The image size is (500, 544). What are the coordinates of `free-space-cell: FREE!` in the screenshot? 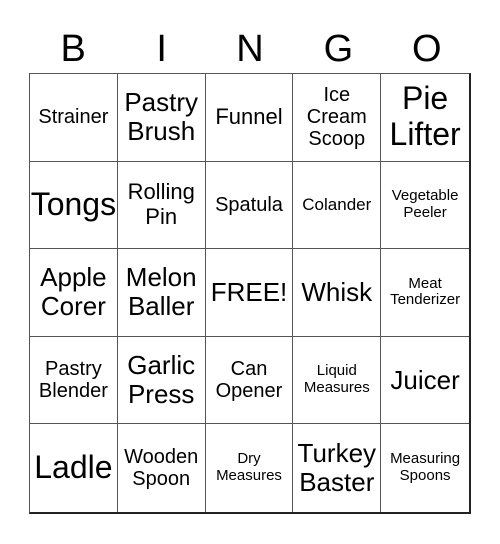 It's located at (249, 293).